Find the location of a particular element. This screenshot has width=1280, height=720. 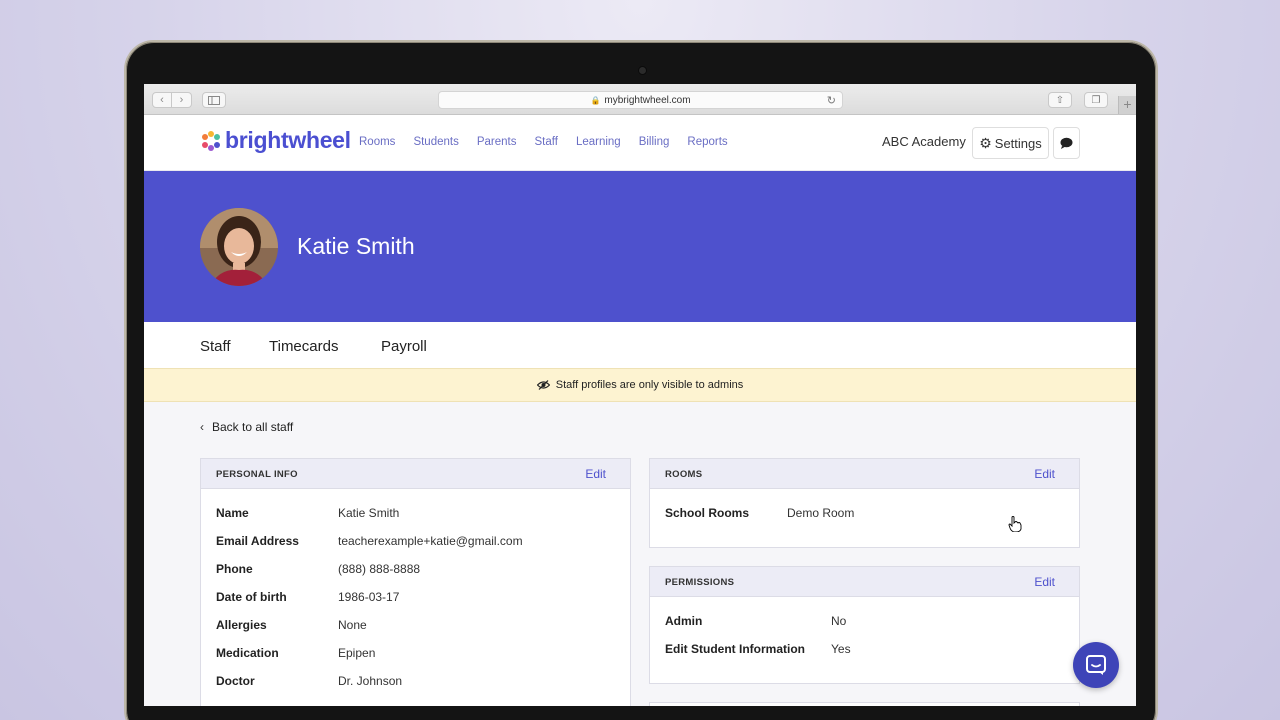

camera-dot is located at coordinates (642, 70).